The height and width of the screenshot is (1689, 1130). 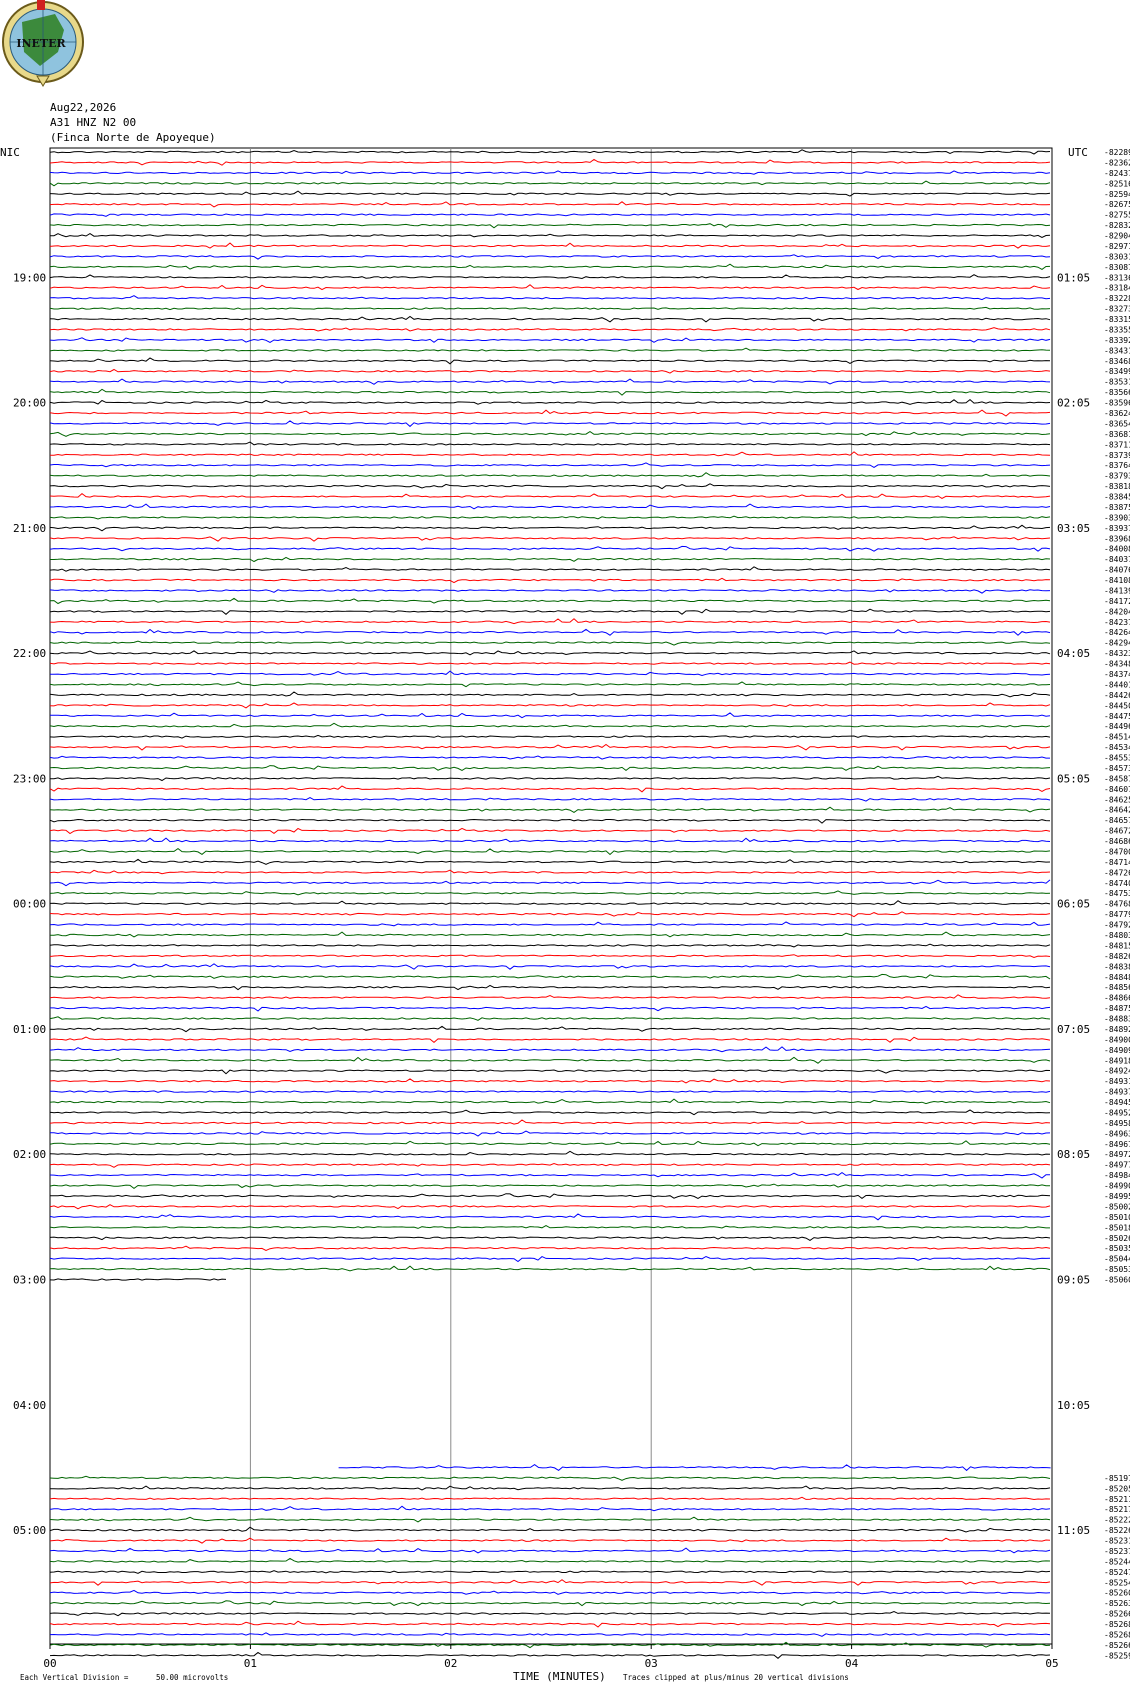 What do you see at coordinates (1117, 653) in the screenshot?
I see `trace-offset-label: -84323` at bounding box center [1117, 653].